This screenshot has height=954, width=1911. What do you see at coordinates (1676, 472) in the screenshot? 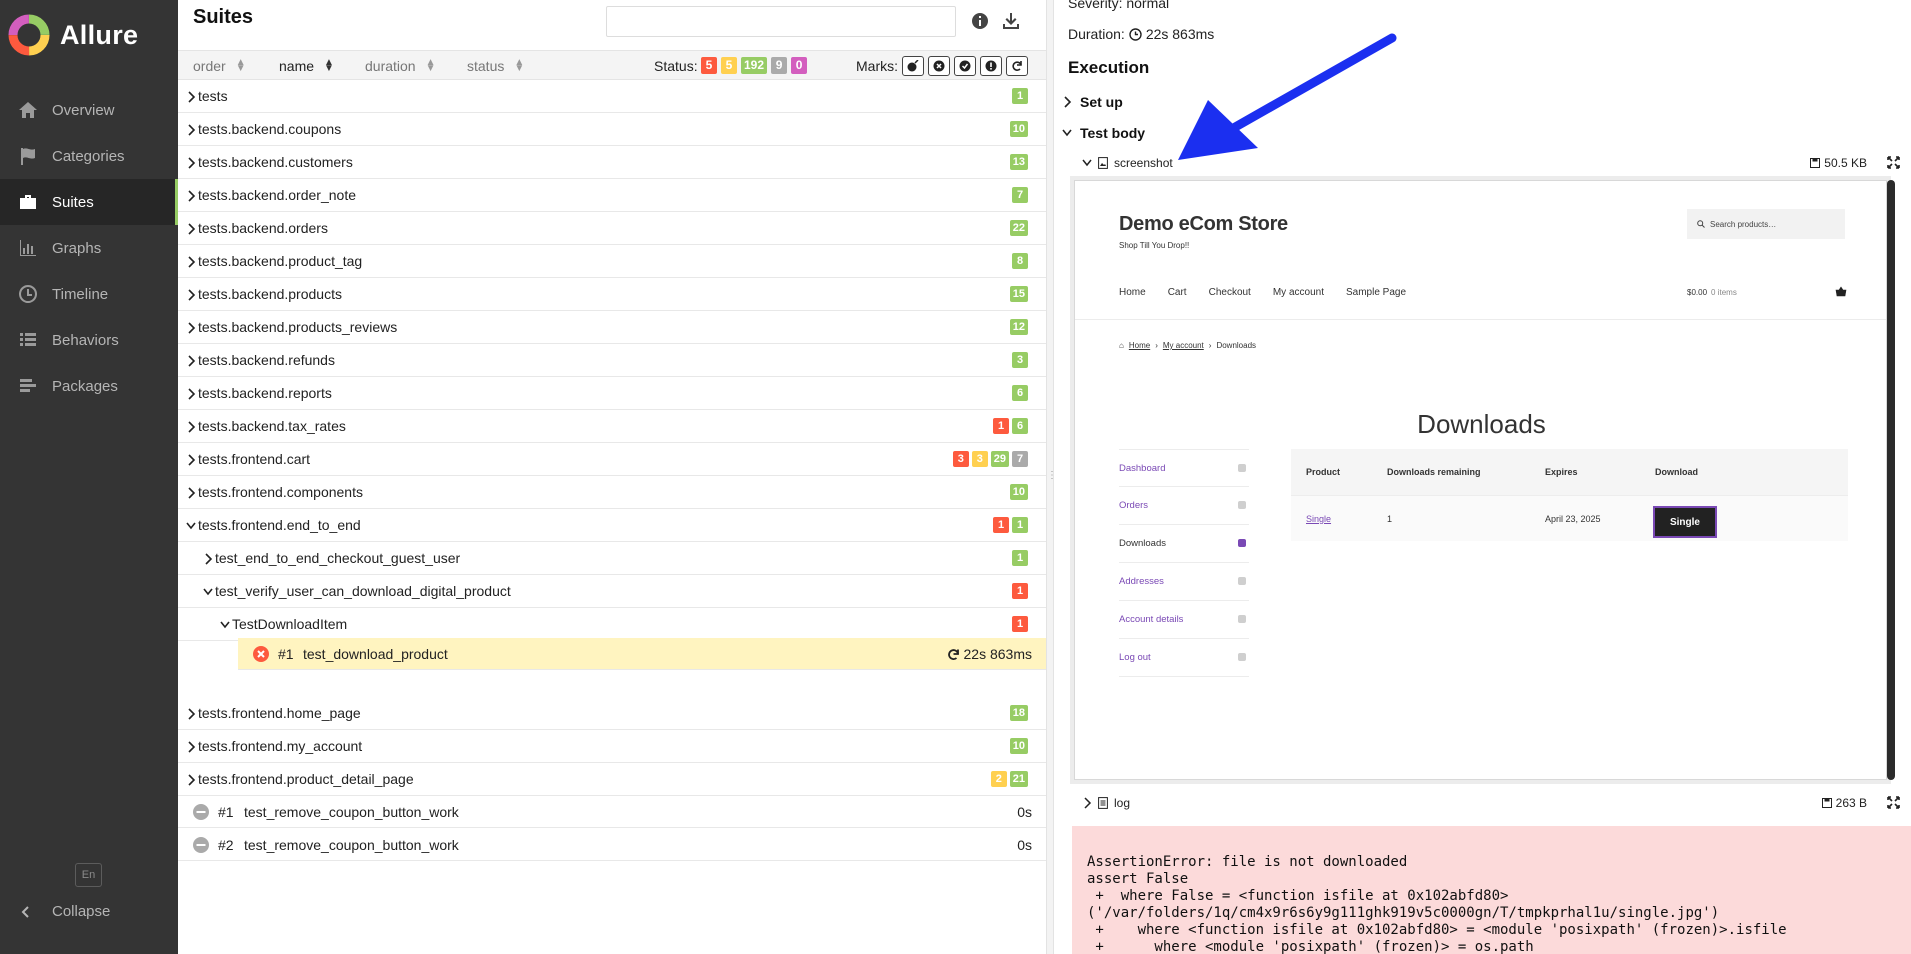
I see `column-header: Download` at bounding box center [1676, 472].